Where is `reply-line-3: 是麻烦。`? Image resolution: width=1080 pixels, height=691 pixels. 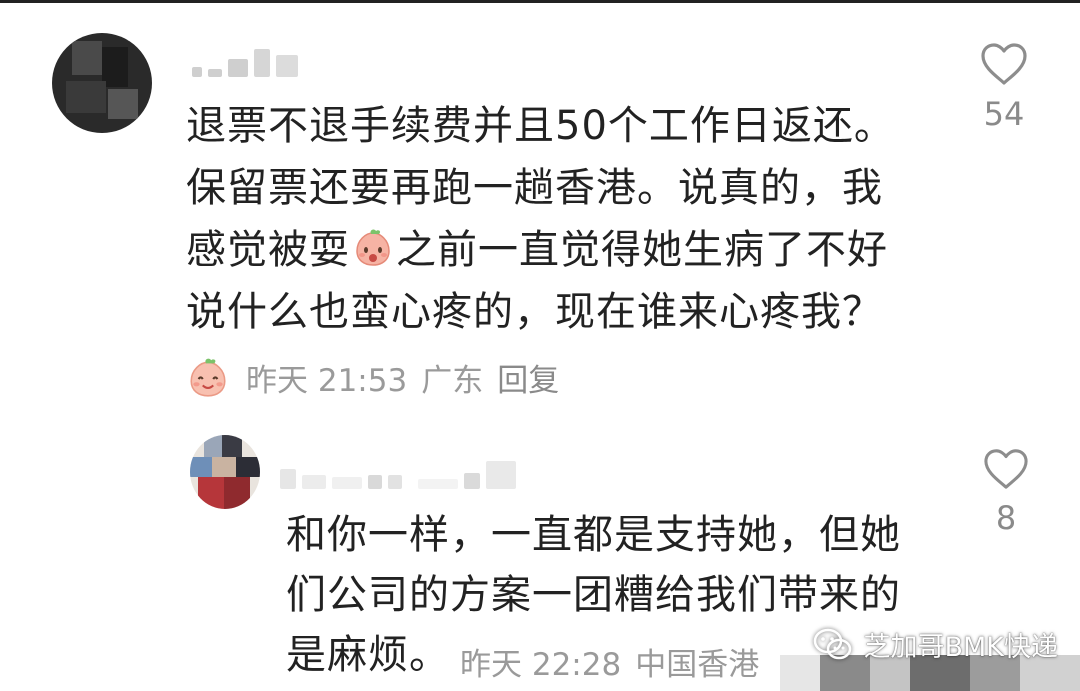
reply-line-3: 是麻烦。 is located at coordinates (368, 655).